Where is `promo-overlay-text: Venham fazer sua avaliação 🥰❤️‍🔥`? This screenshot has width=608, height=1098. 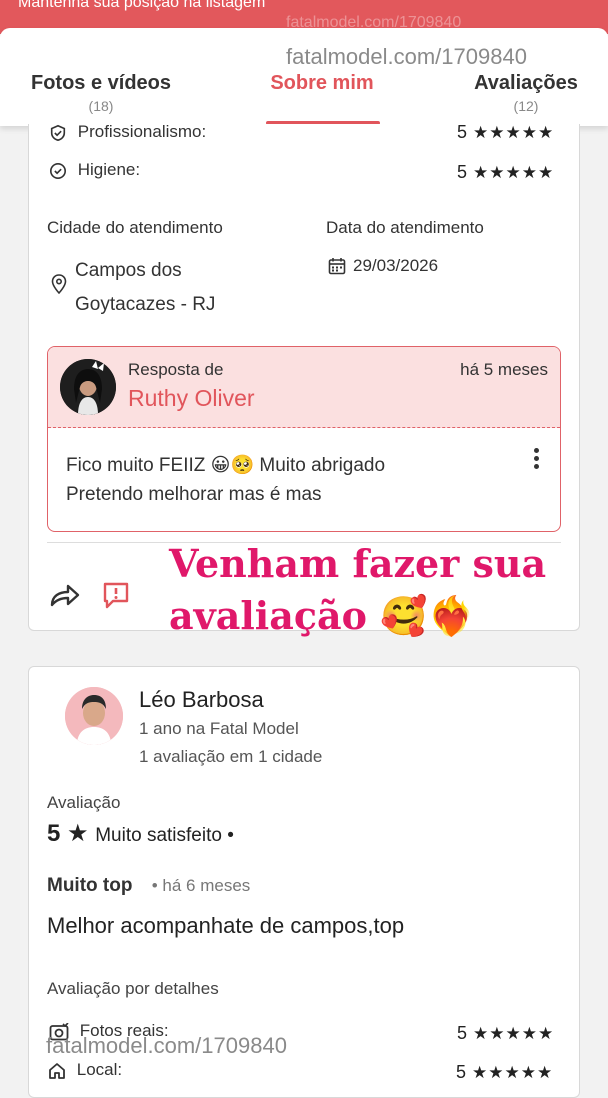 promo-overlay-text: Venham fazer sua avaliação 🥰❤️‍🔥 is located at coordinates (357, 590).